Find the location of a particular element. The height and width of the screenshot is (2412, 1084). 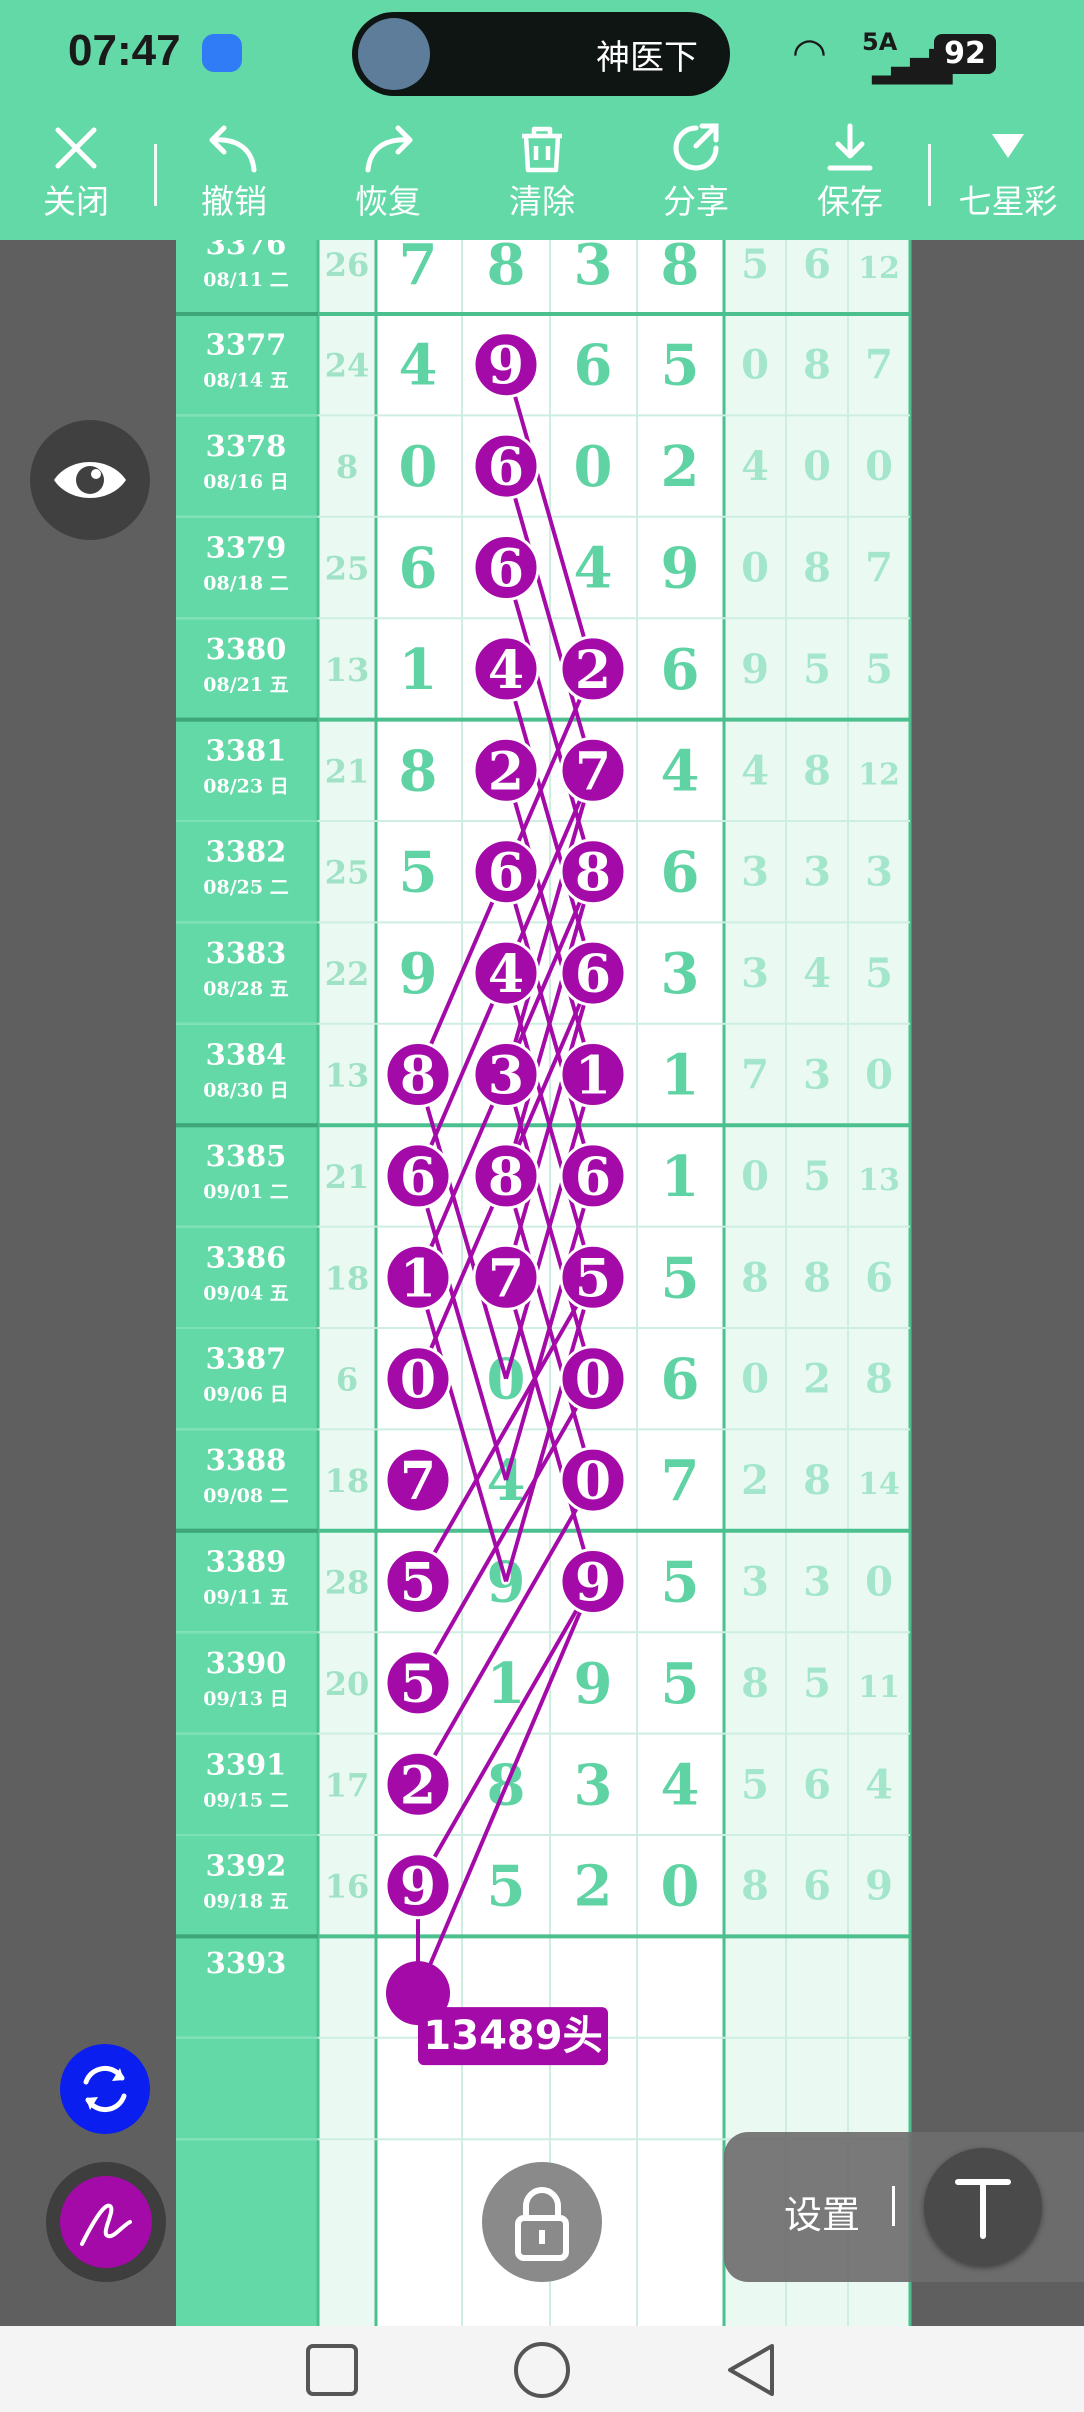

issue-number: 3382 is located at coordinates (246, 852).